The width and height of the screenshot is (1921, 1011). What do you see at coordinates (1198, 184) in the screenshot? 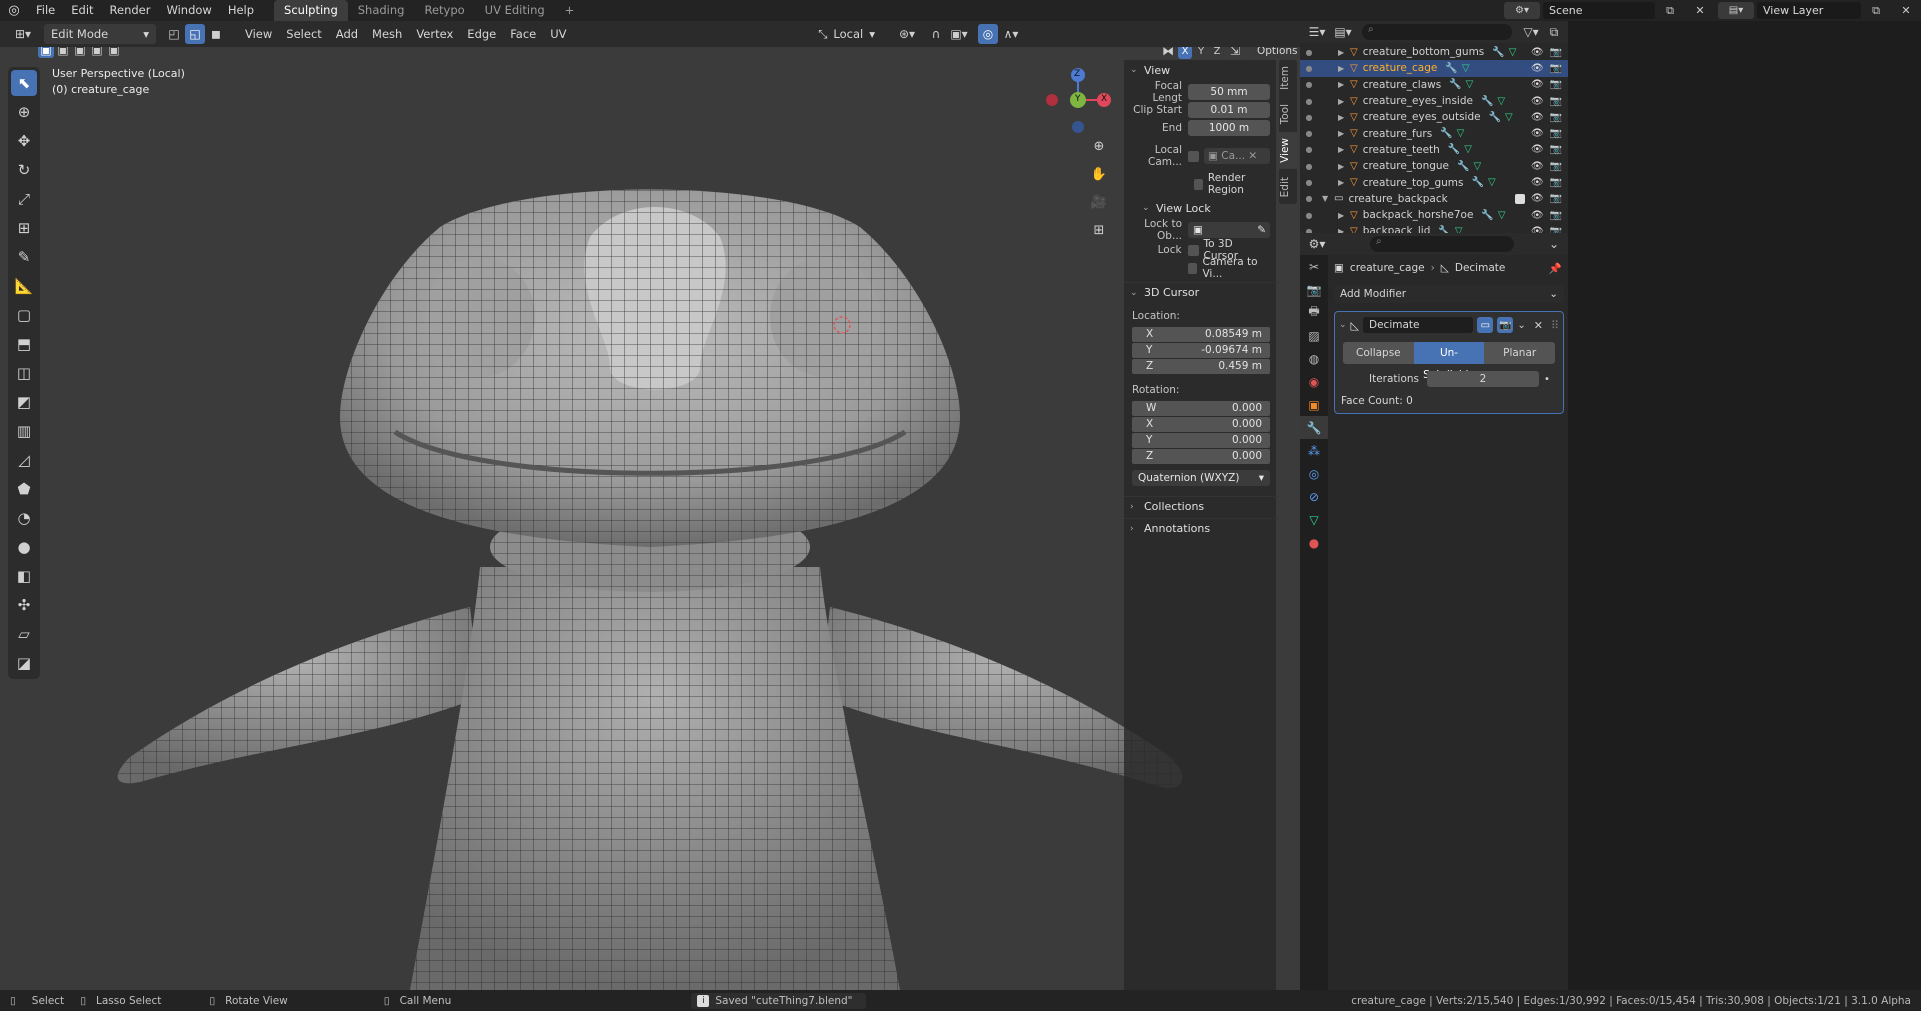
I see `render-region-checkbox` at bounding box center [1198, 184].